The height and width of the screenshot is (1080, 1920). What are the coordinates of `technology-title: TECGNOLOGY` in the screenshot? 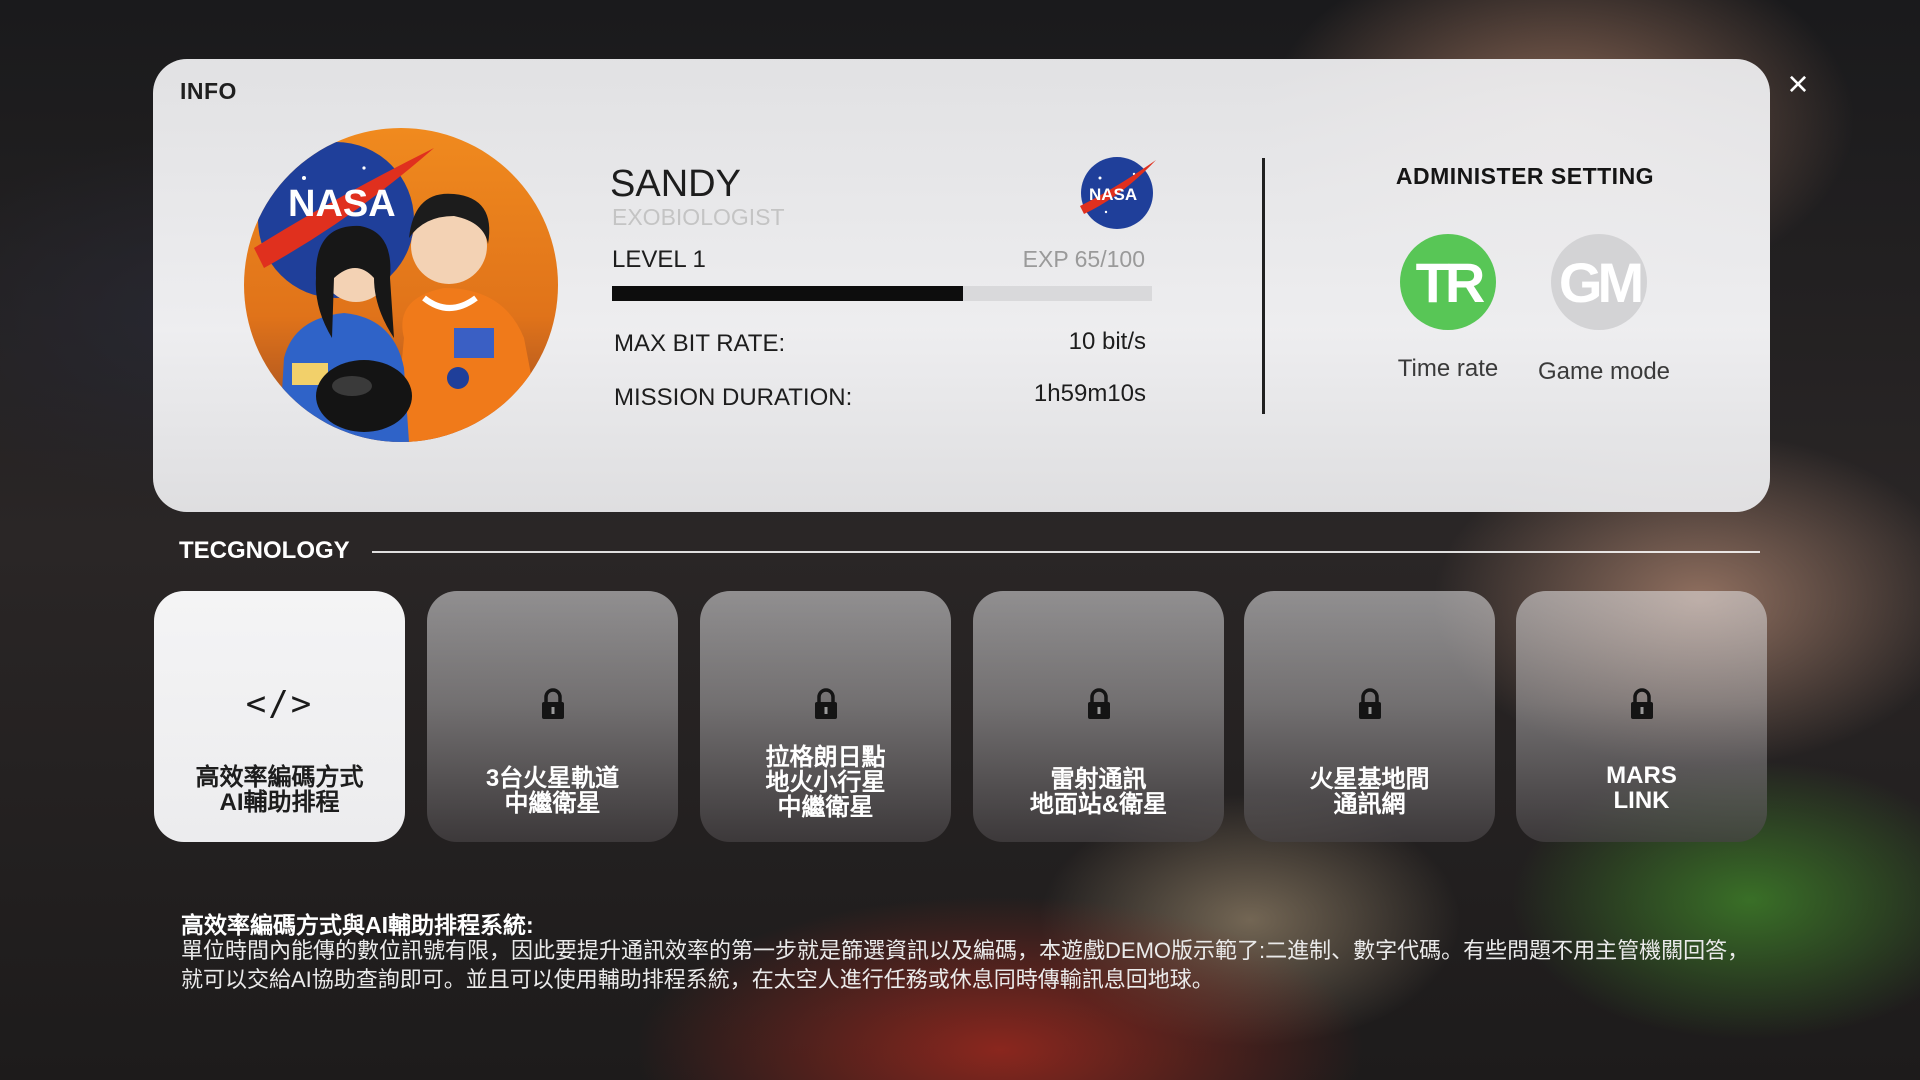 It's located at (264, 550).